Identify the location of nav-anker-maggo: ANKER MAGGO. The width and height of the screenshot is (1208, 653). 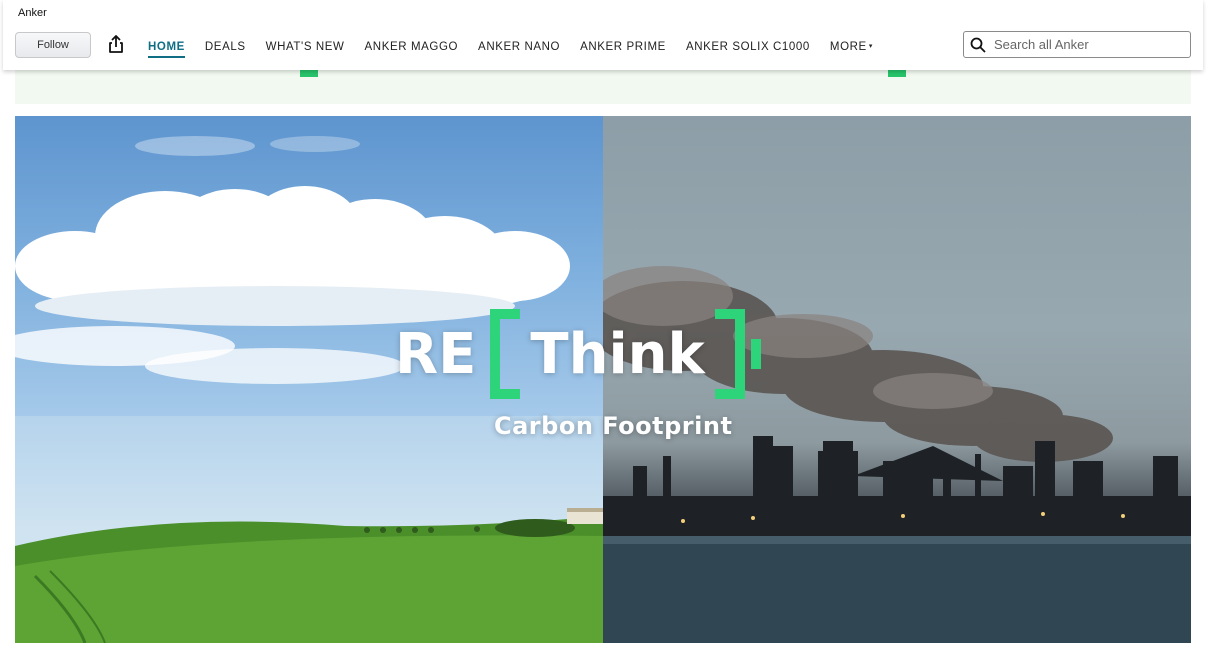
(412, 47).